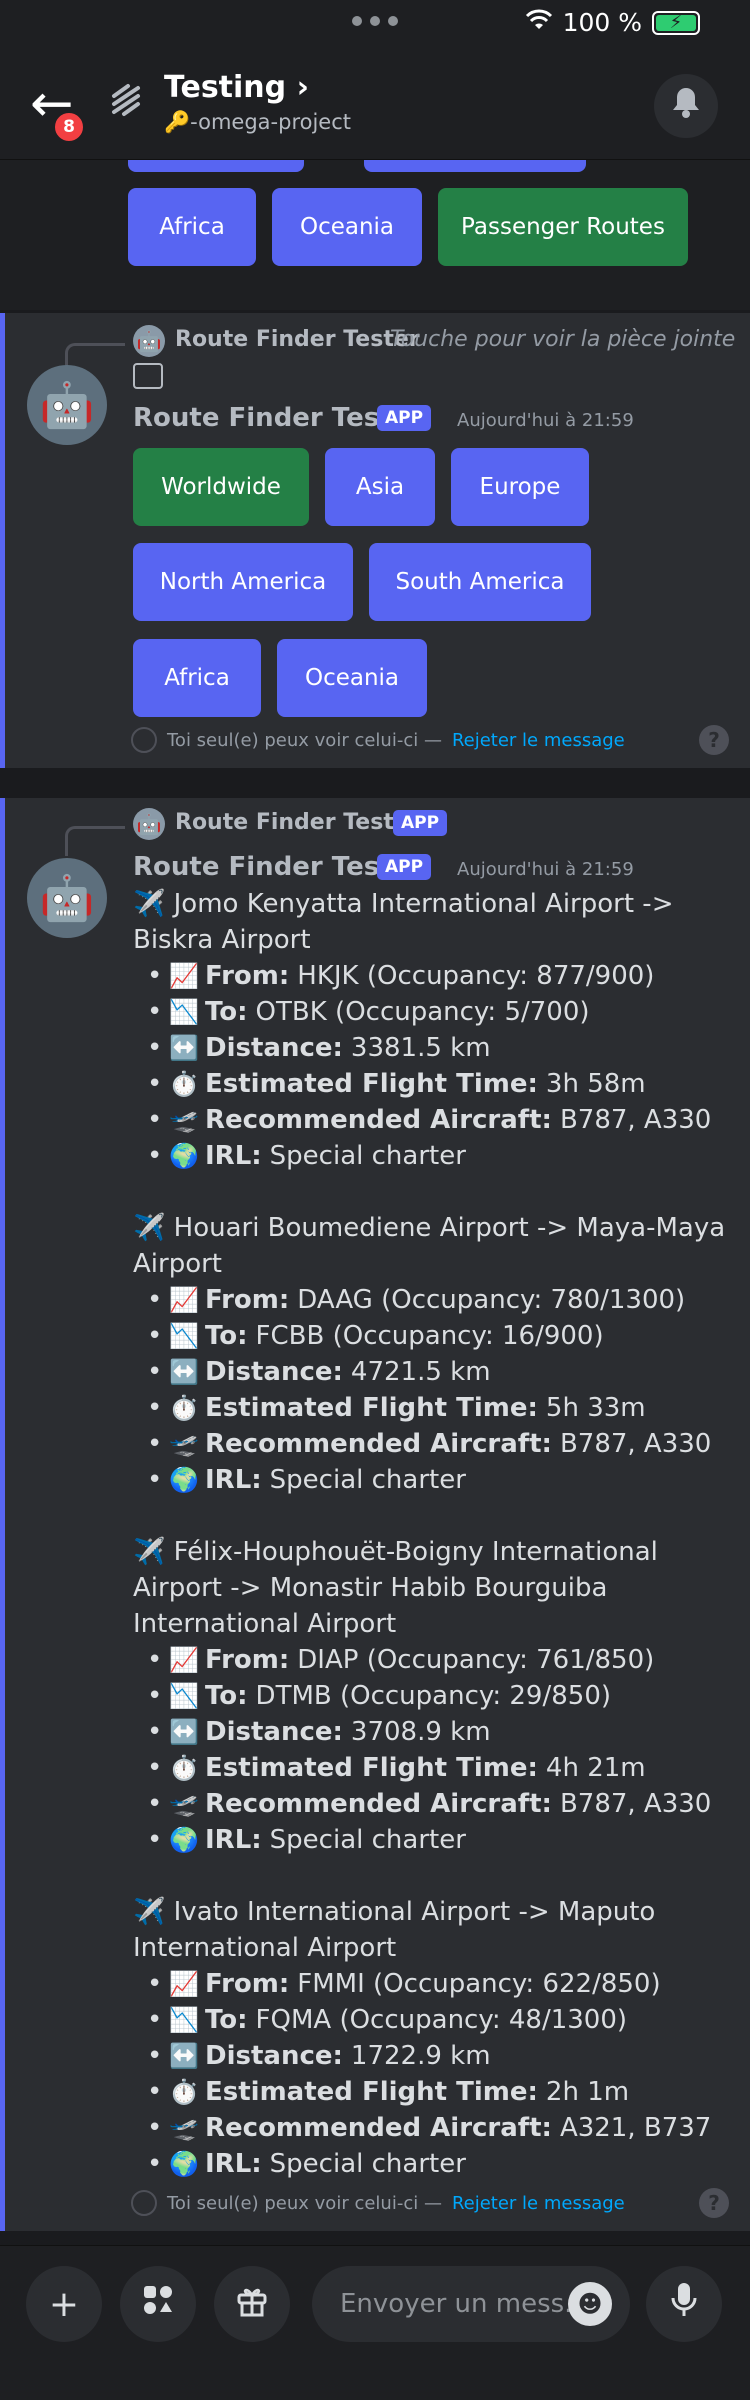 Image resolution: width=750 pixels, height=2400 pixels. Describe the element at coordinates (587, 2092) in the screenshot. I see `detail-value: 2h 1m` at that location.